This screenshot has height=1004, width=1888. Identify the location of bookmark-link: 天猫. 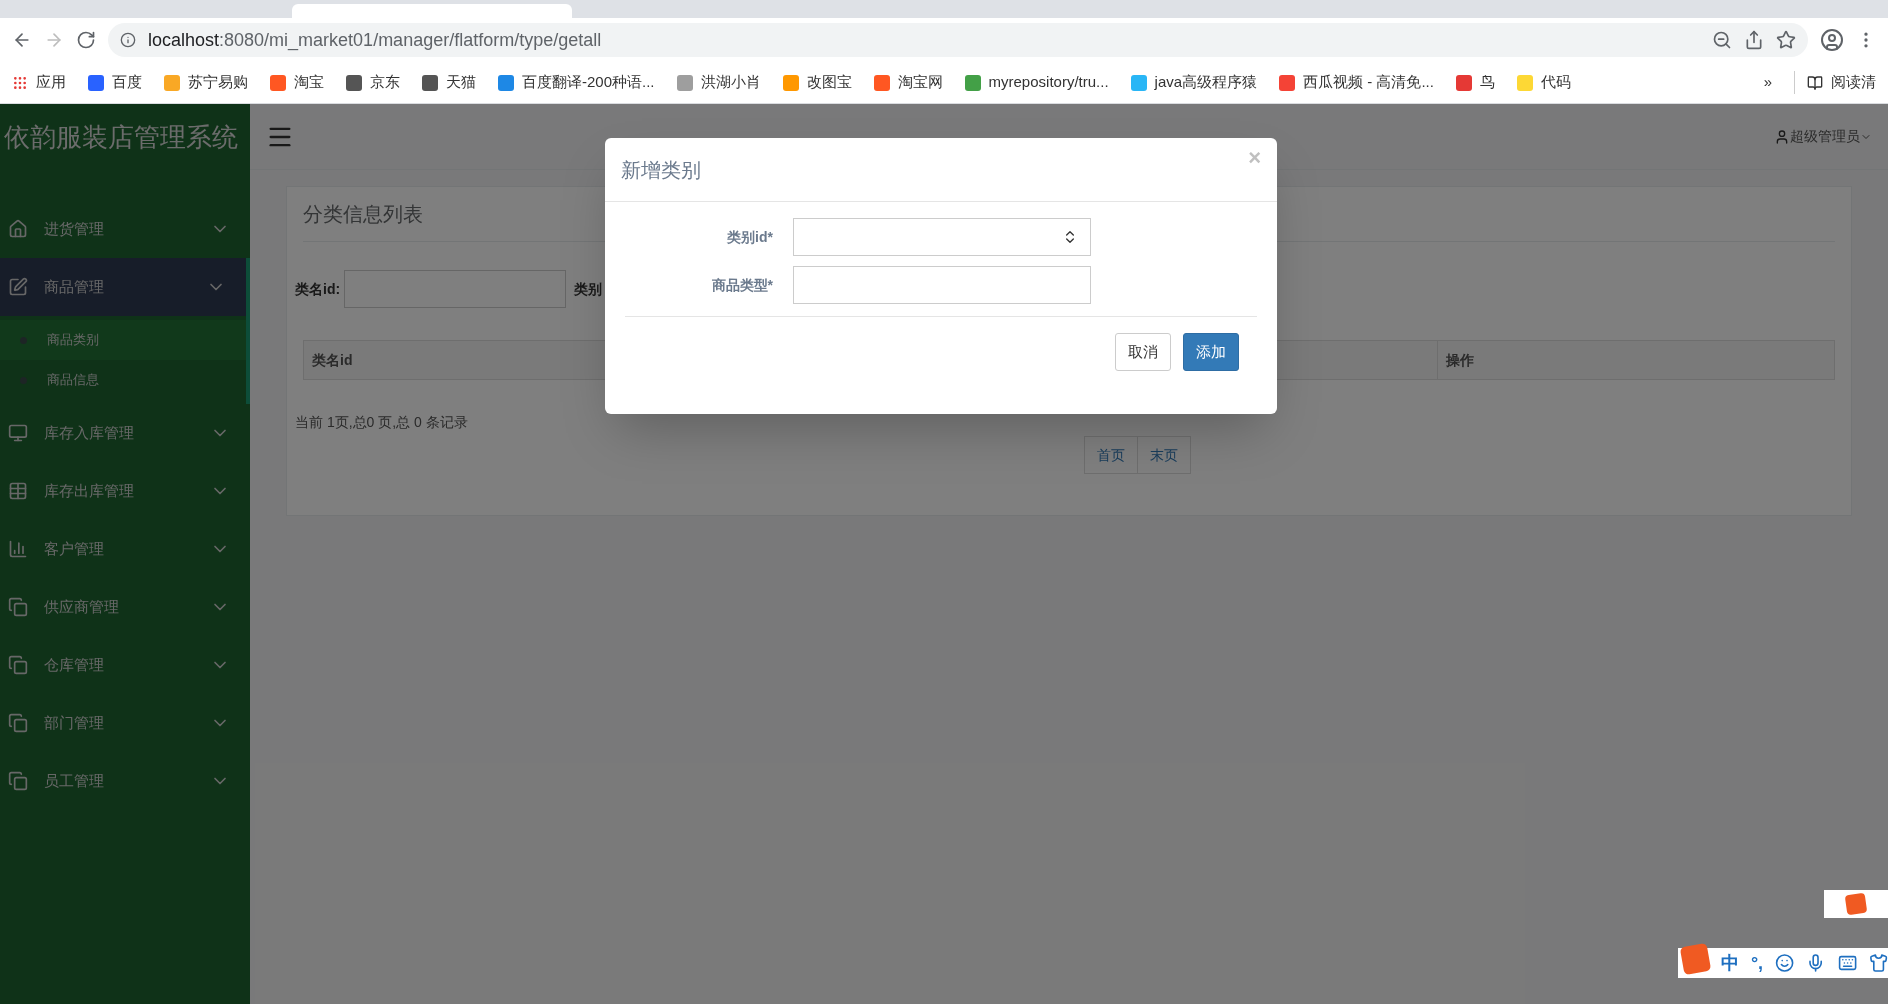
(461, 82).